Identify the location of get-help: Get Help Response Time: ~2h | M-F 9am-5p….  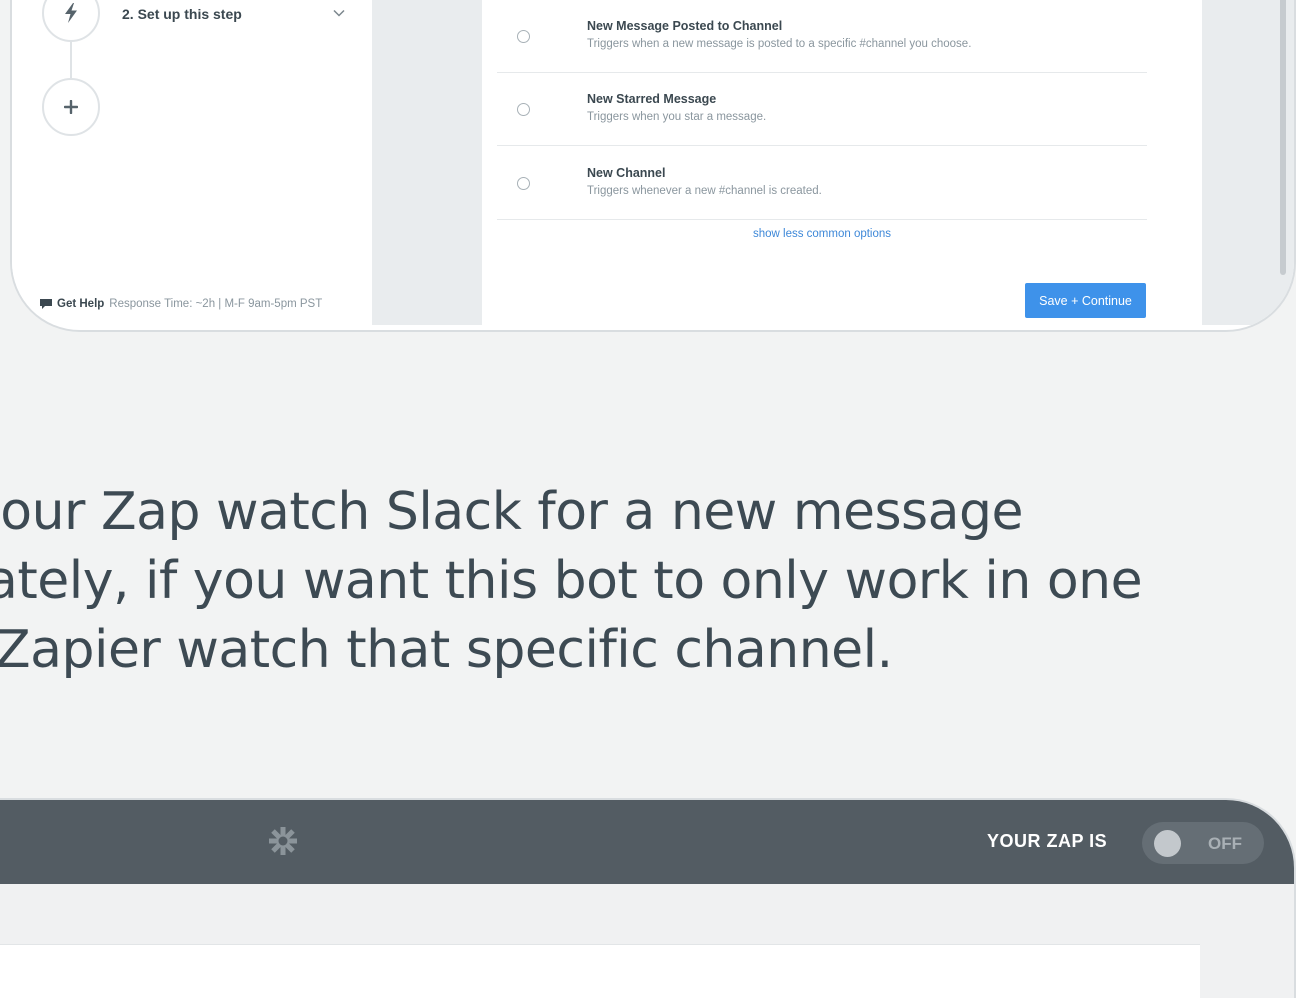
(181, 304).